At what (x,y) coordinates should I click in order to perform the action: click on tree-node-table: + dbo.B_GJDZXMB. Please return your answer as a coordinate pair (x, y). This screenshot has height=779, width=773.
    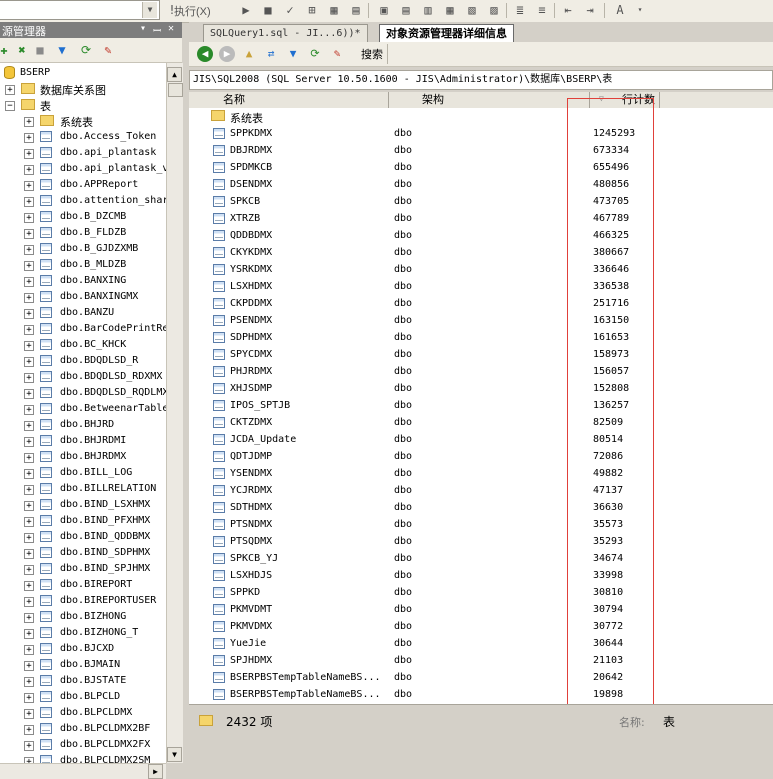
    Looking at the image, I should click on (83, 249).